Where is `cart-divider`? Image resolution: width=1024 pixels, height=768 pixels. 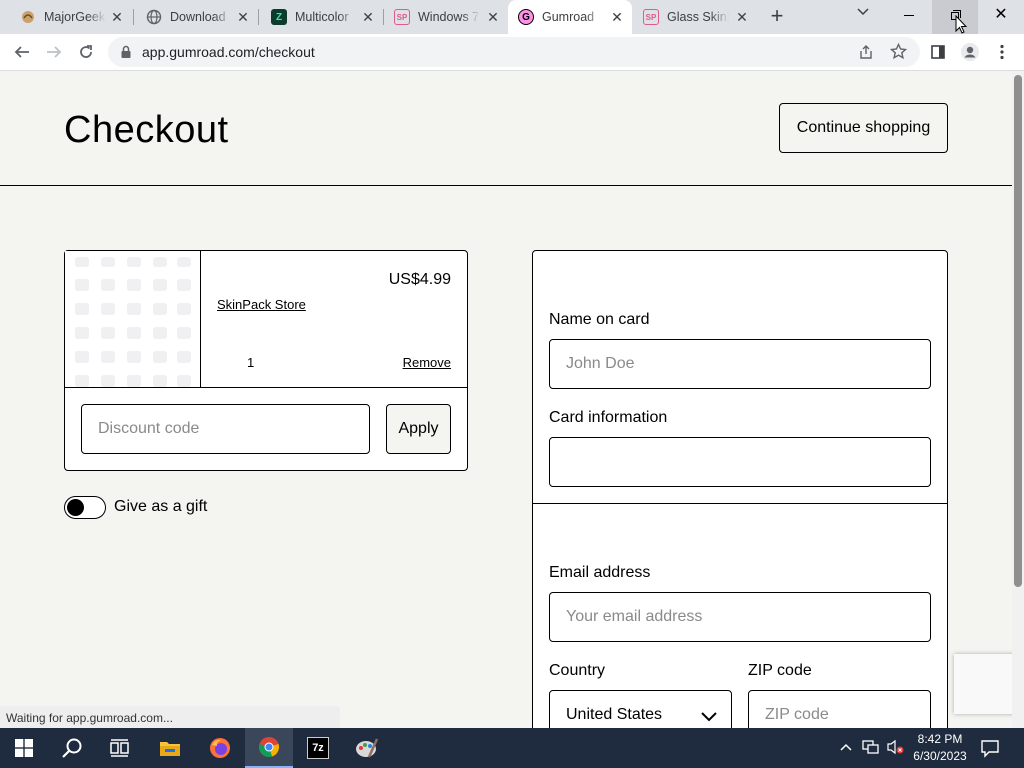 cart-divider is located at coordinates (266, 387).